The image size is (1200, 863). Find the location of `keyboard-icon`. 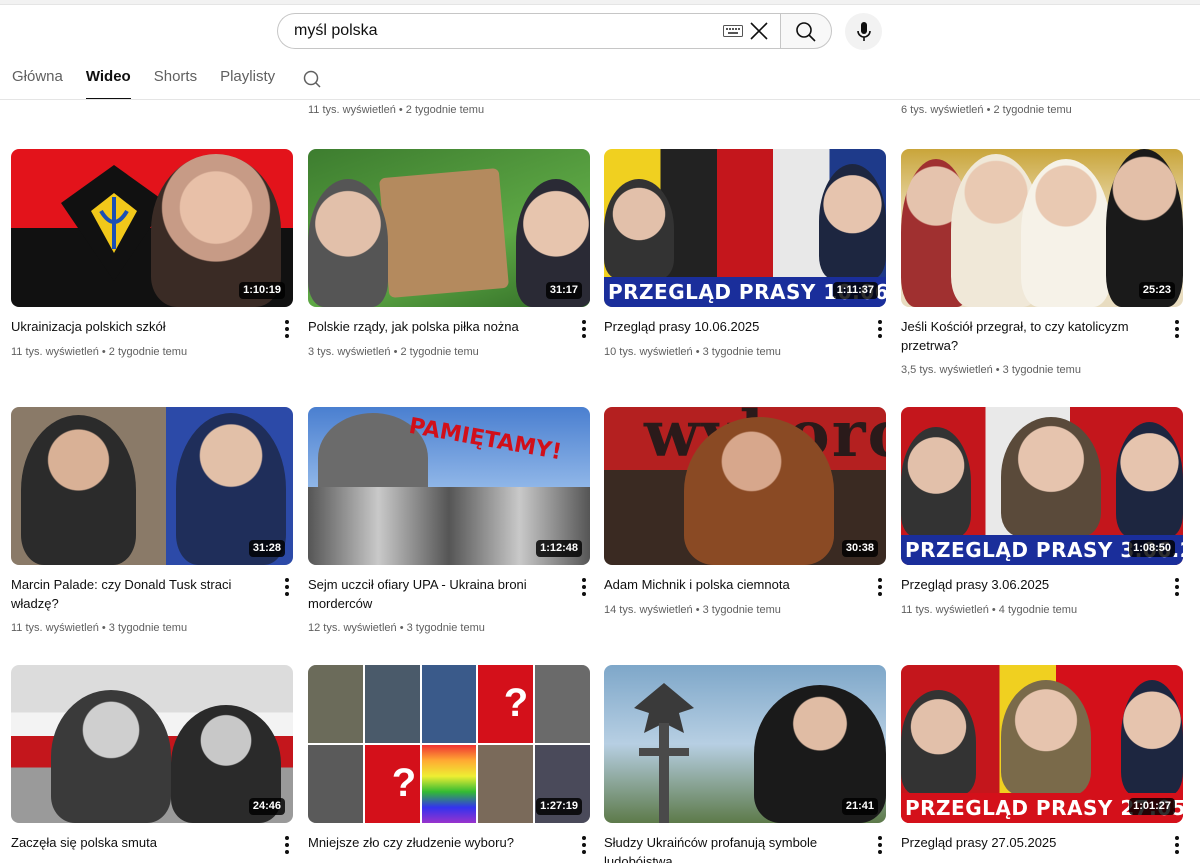

keyboard-icon is located at coordinates (733, 31).